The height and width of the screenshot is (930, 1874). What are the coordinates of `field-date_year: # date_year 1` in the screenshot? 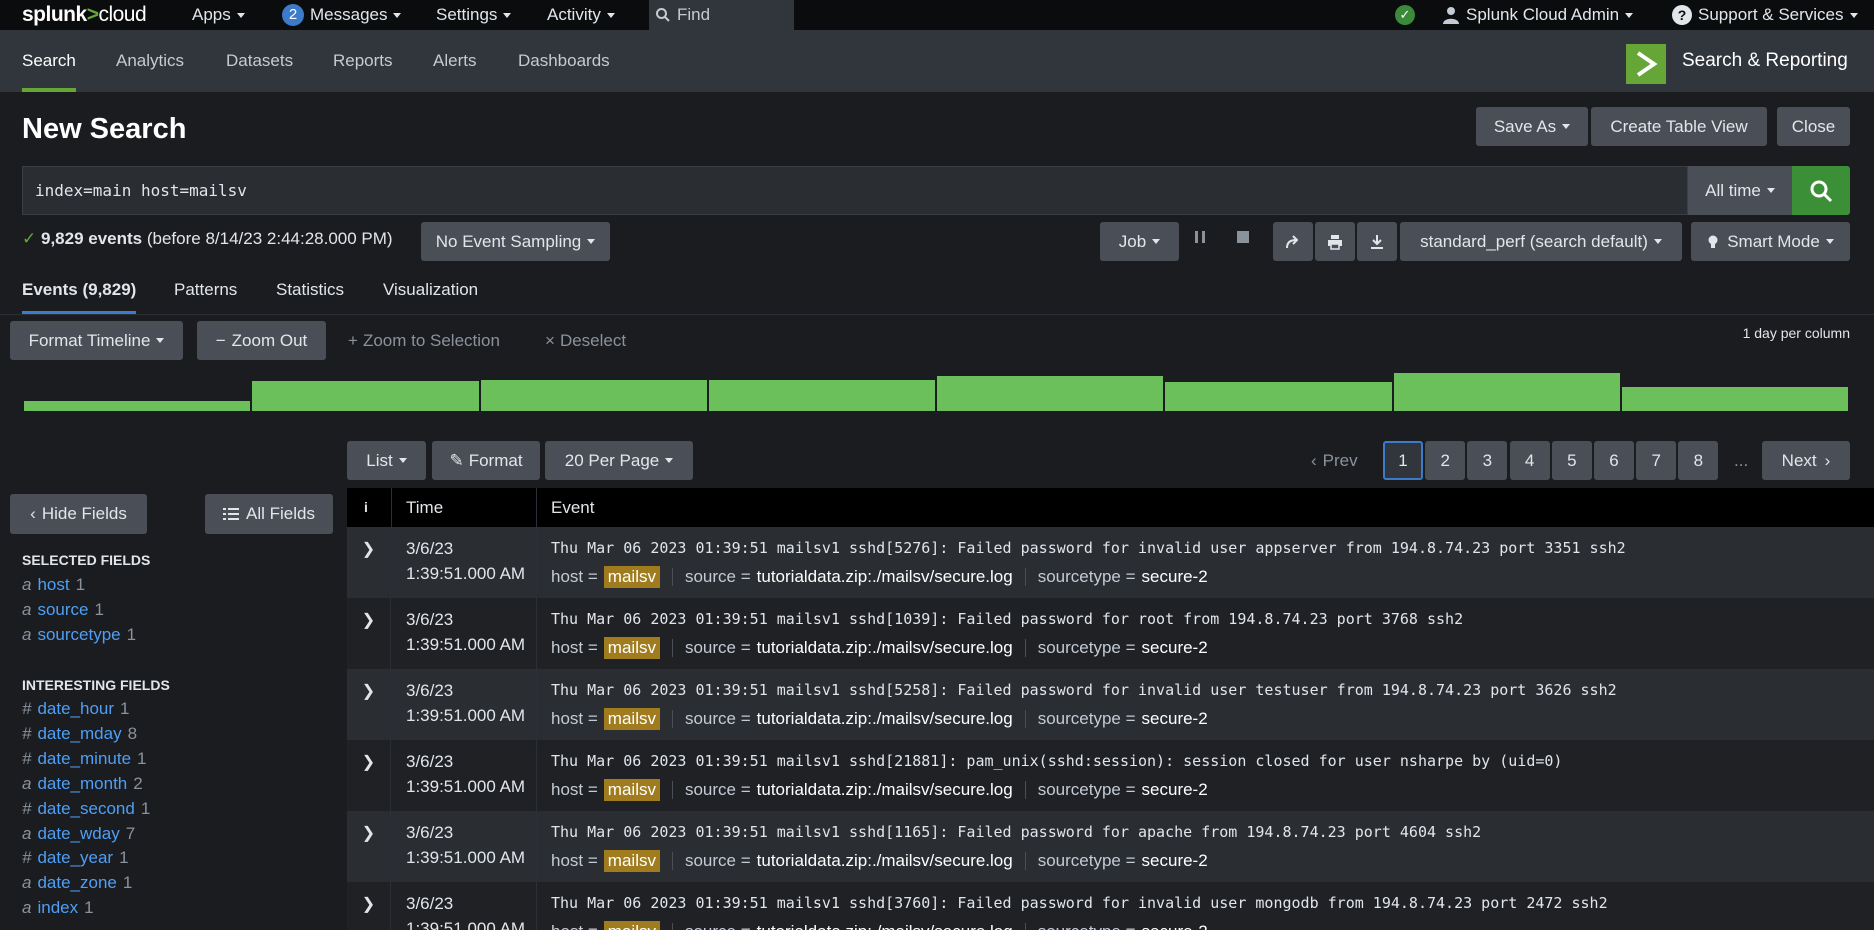 It's located at (75, 858).